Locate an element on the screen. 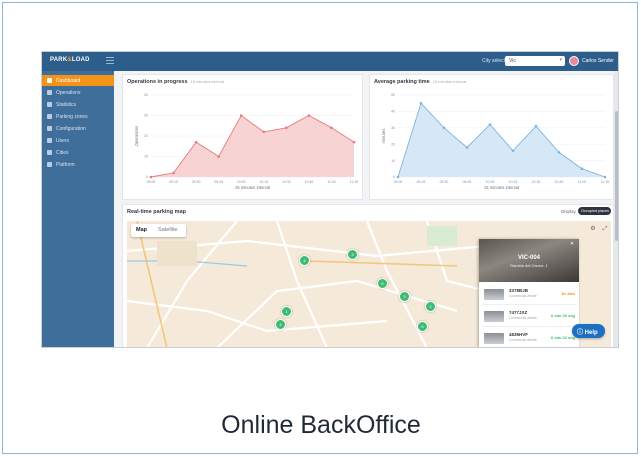 Image resolution: width=641 pixels, height=457 pixels. sidebar-item-platform: Platform is located at coordinates (78, 164).